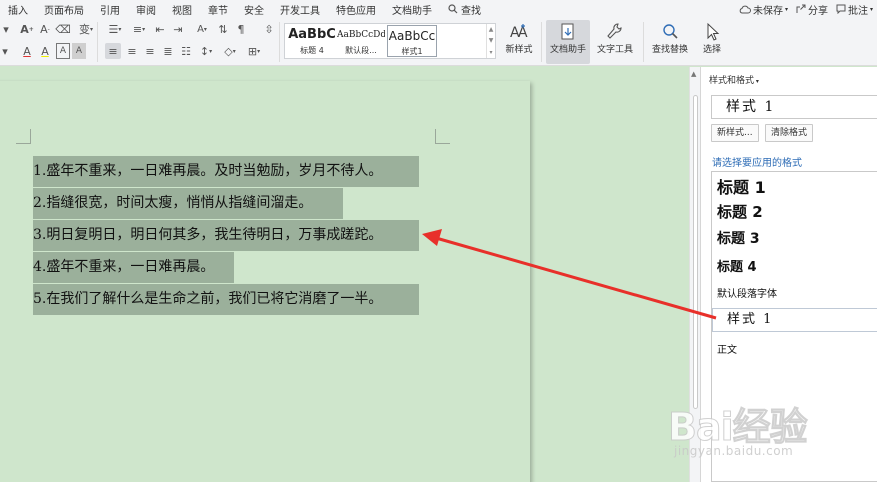 This screenshot has height=482, width=877. I want to click on baidu-watermark: Bai经验 jingyan.baidu.com, so click(753, 431).